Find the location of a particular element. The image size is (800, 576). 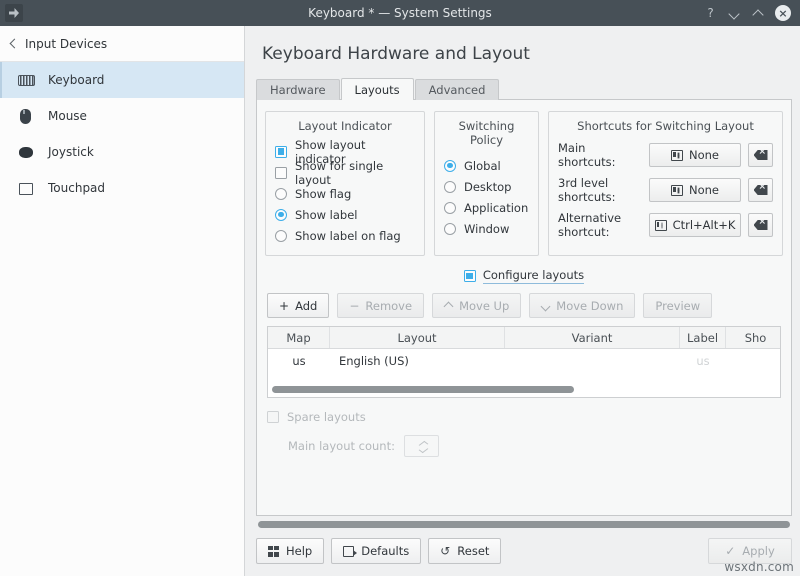

option-label: Desktop is located at coordinates (488, 186).